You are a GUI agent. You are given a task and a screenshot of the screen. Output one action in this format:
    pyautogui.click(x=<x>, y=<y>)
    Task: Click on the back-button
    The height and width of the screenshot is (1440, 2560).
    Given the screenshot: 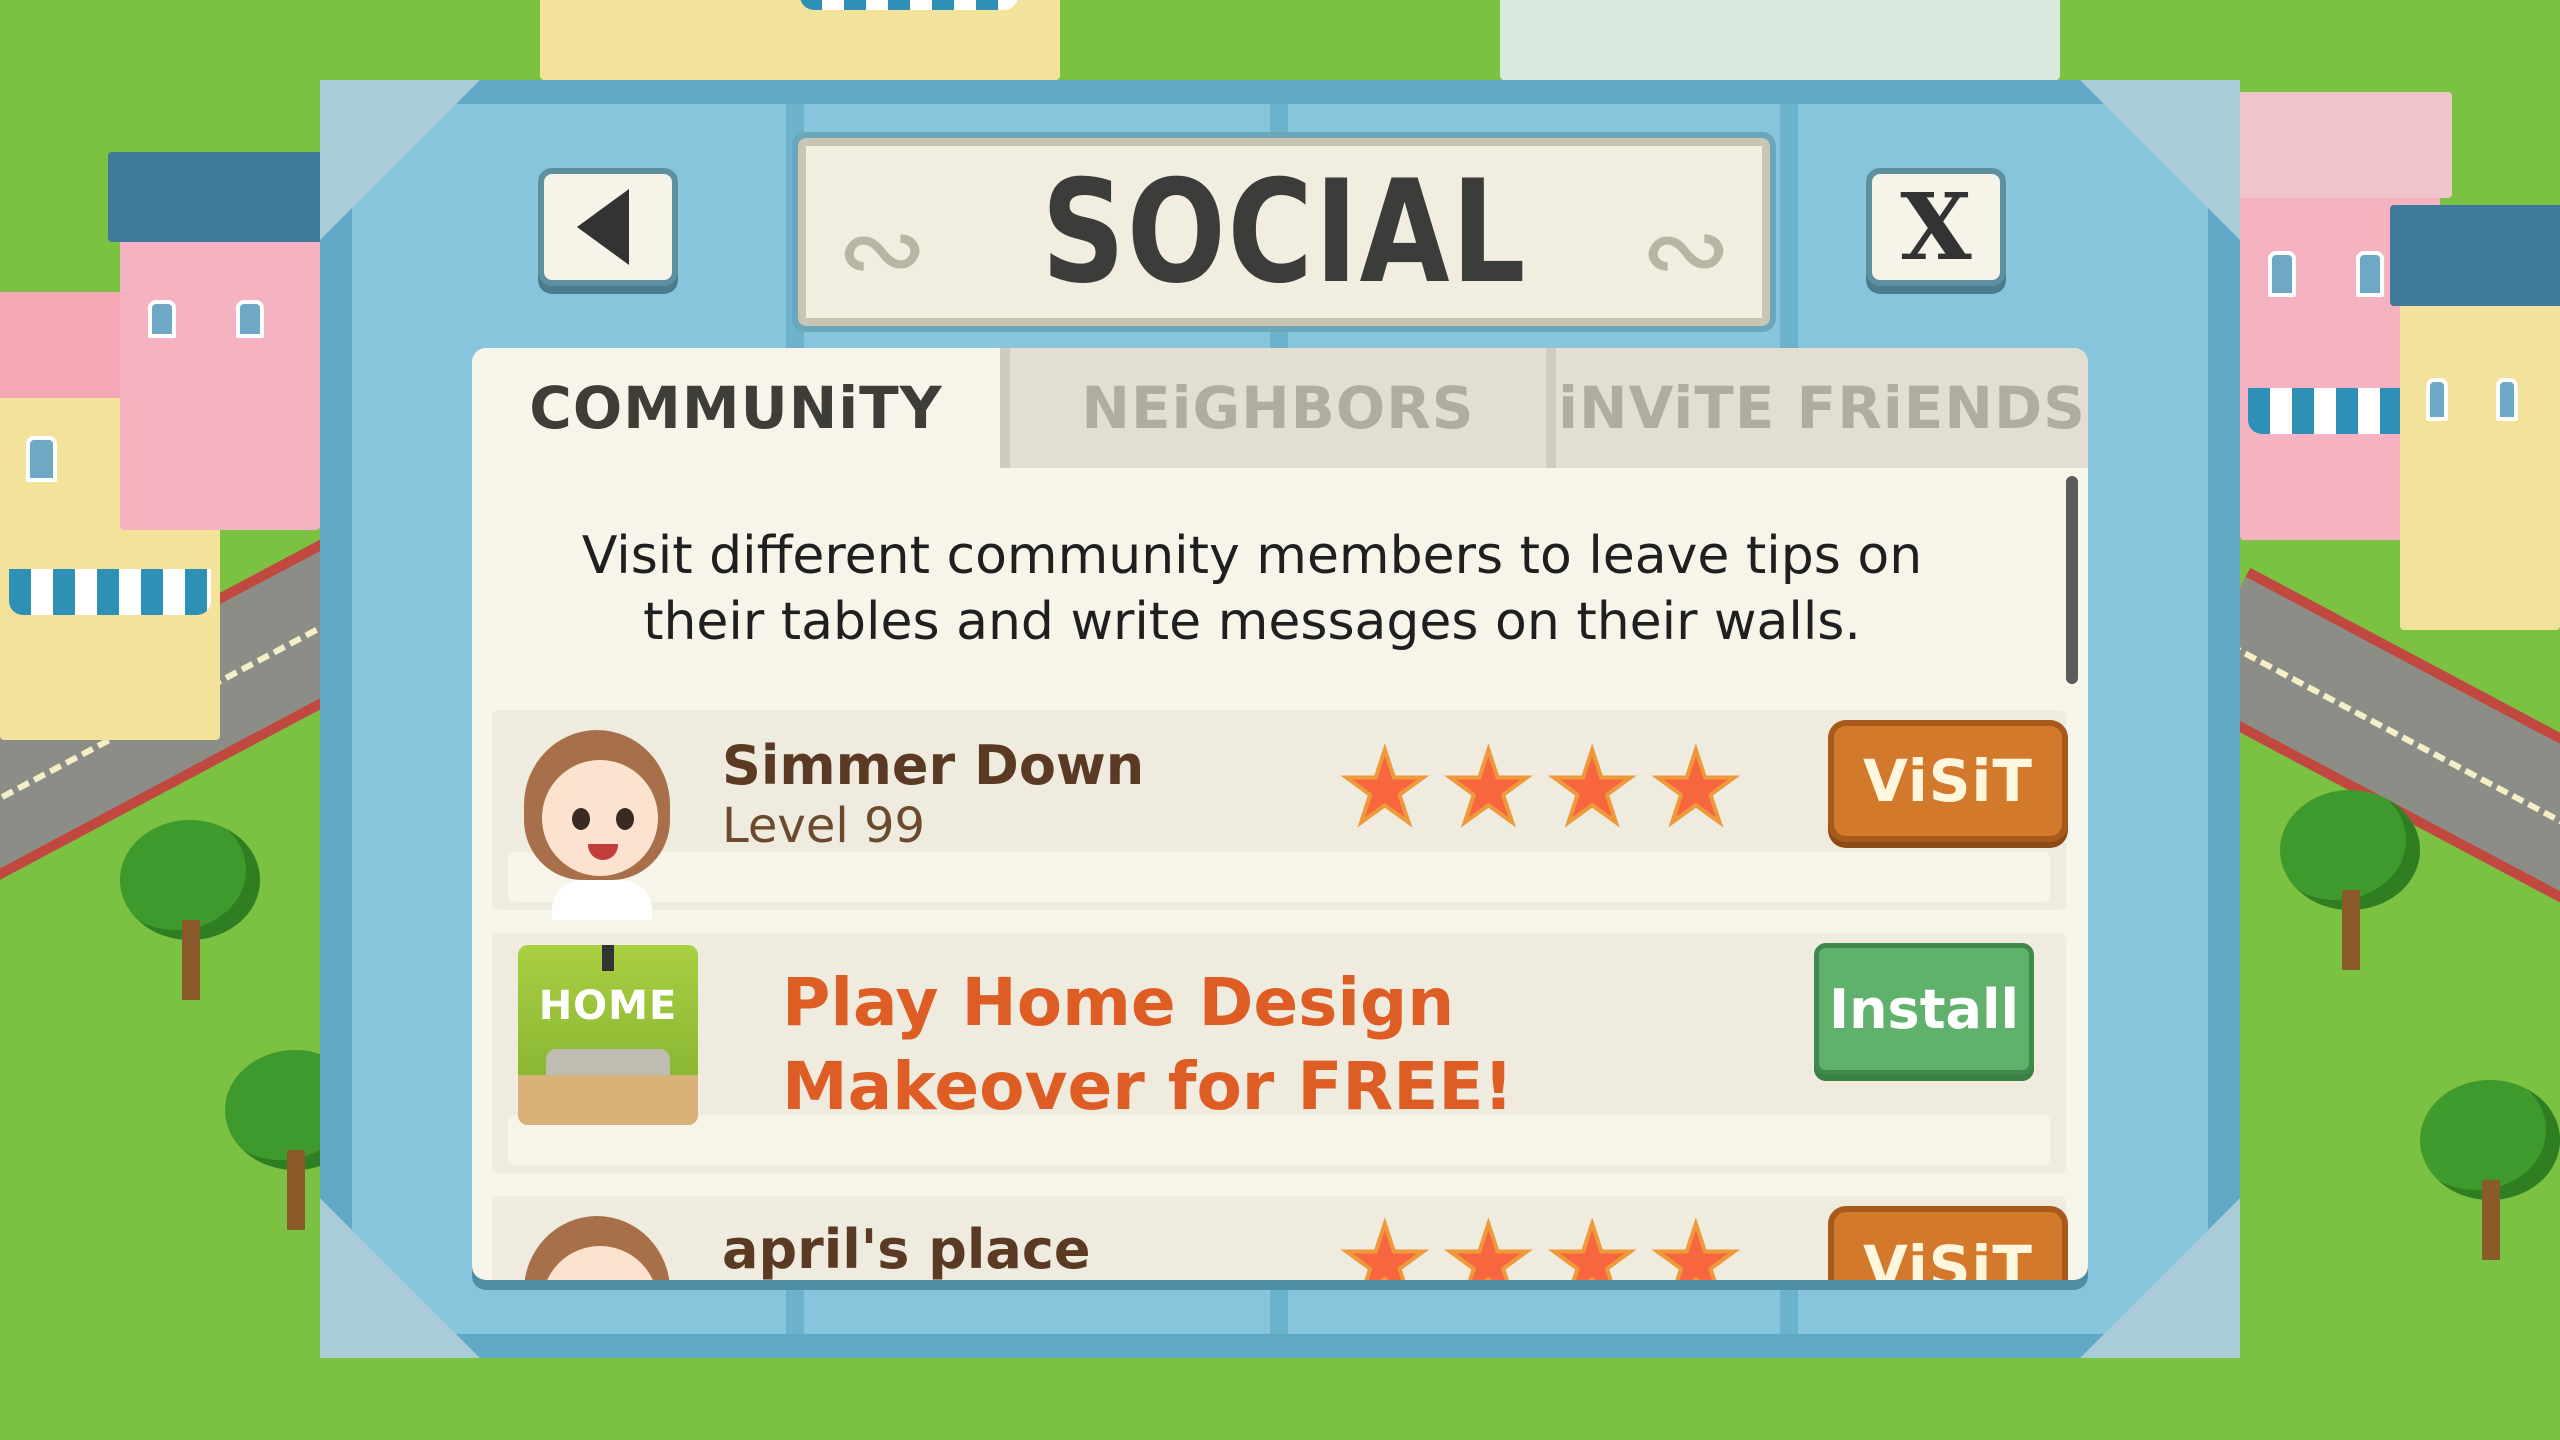 What is the action you would take?
    pyautogui.click(x=608, y=227)
    